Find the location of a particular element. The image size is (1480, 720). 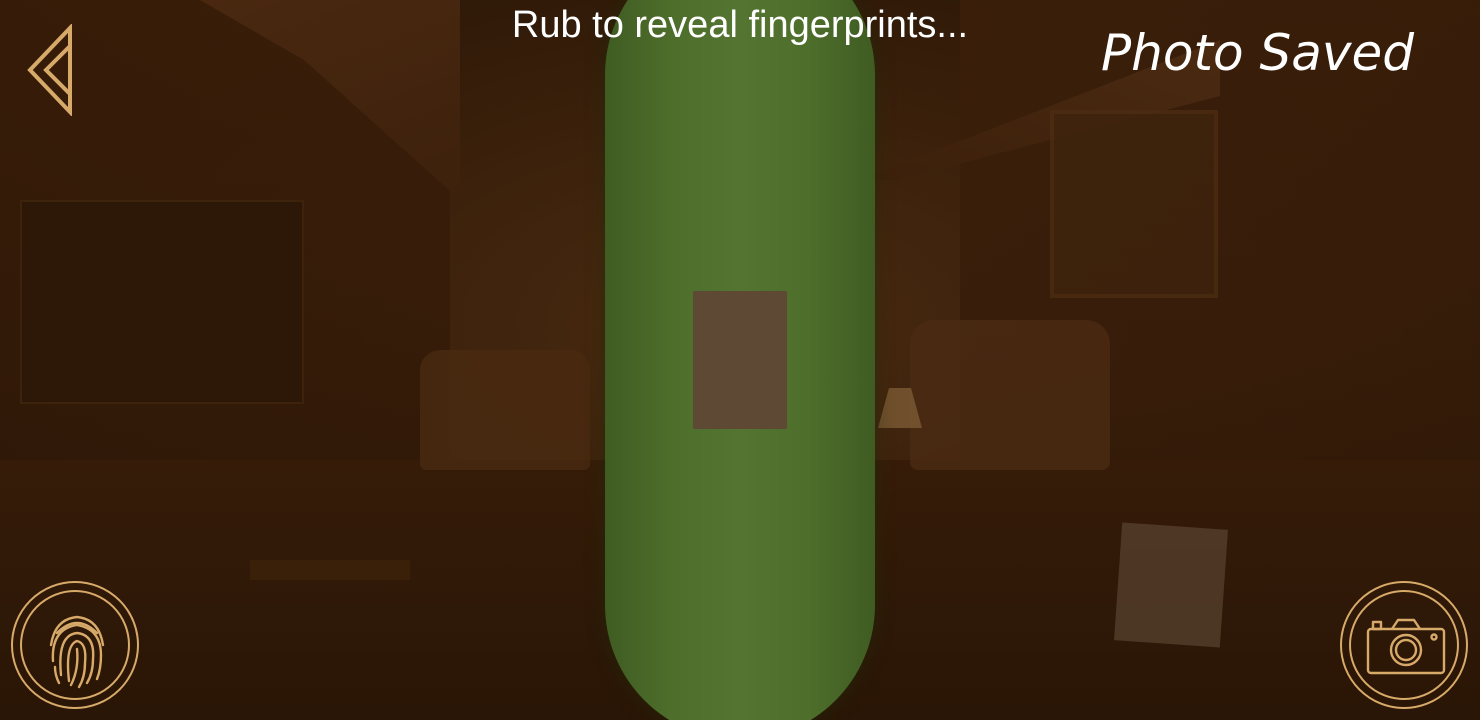

fingerprint-rub-area is located at coordinates (740, 360).